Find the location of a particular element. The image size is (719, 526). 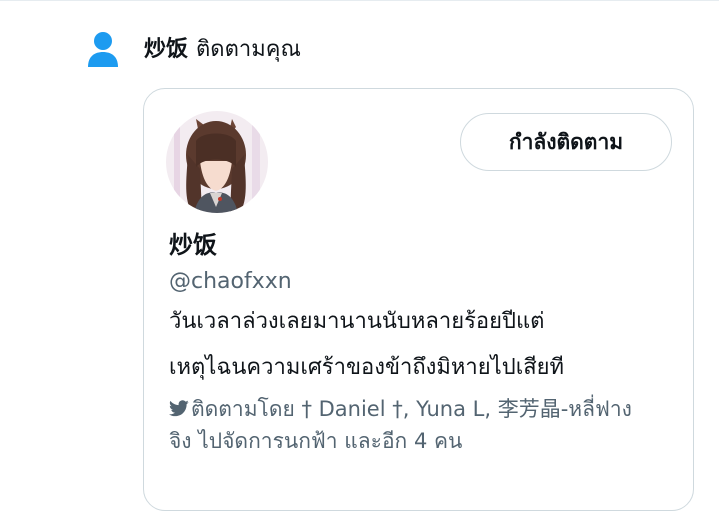

follow-notification: 炒饭 ติดตามคุณ is located at coordinates (193, 50).